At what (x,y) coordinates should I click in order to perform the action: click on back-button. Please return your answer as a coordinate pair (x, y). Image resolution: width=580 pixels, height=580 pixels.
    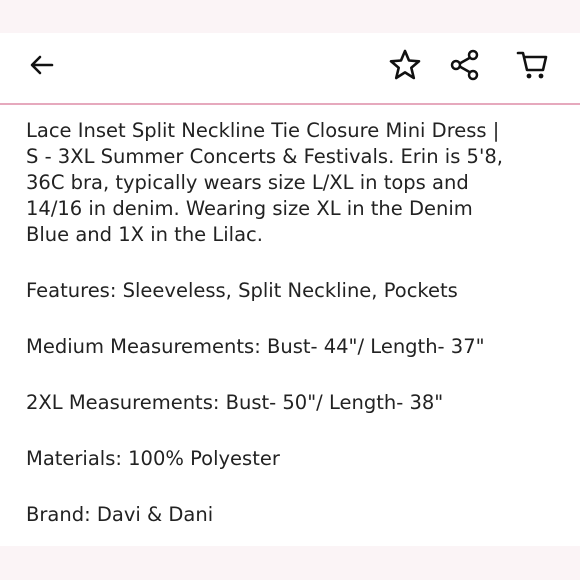
    Looking at the image, I should click on (42, 65).